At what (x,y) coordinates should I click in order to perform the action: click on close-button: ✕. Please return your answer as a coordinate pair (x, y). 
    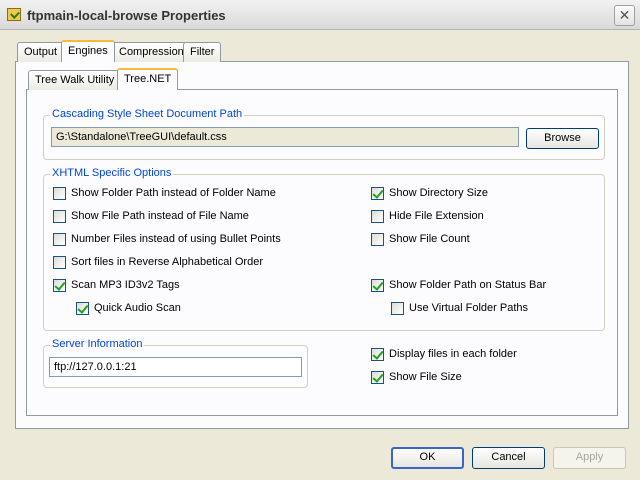
    Looking at the image, I should click on (624, 15).